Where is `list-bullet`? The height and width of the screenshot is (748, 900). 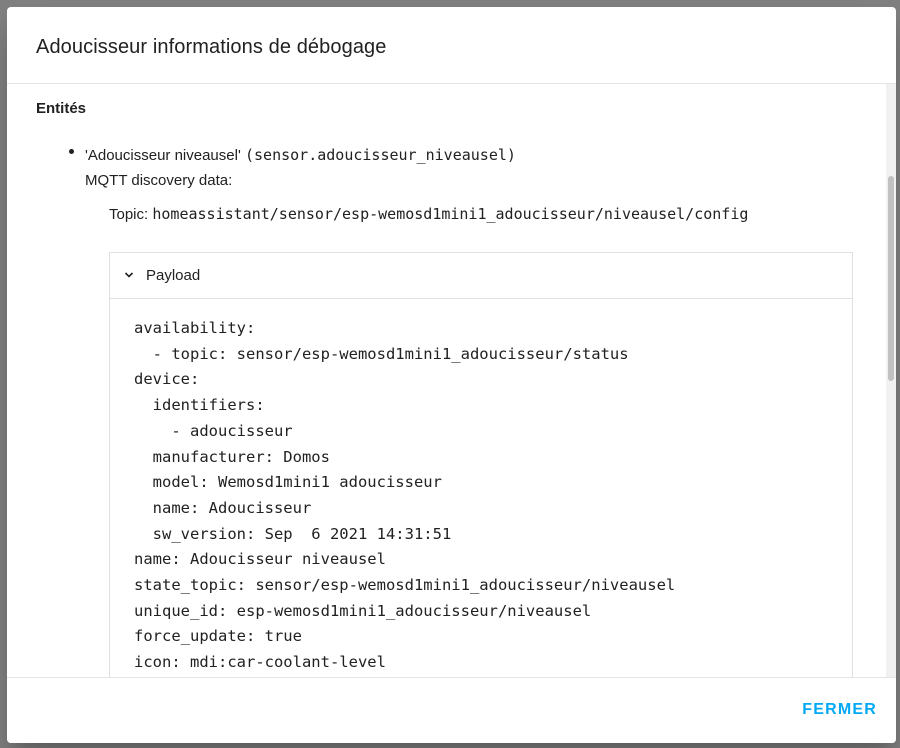 list-bullet is located at coordinates (71, 151).